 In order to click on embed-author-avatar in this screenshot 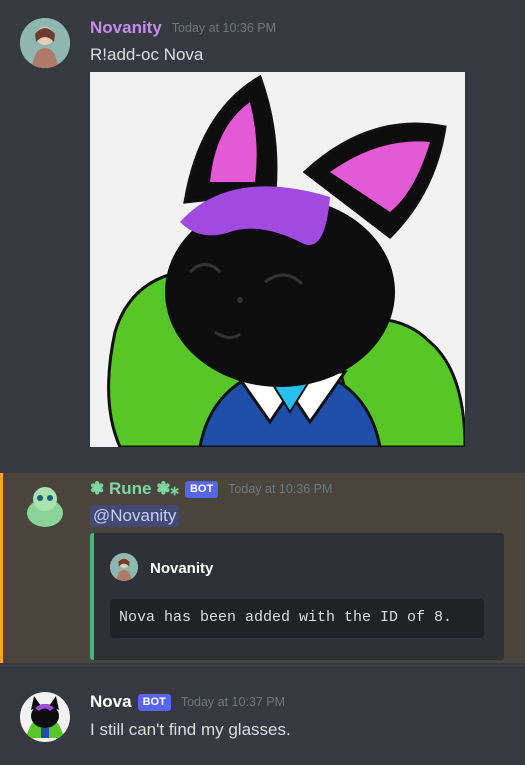, I will do `click(124, 567)`.